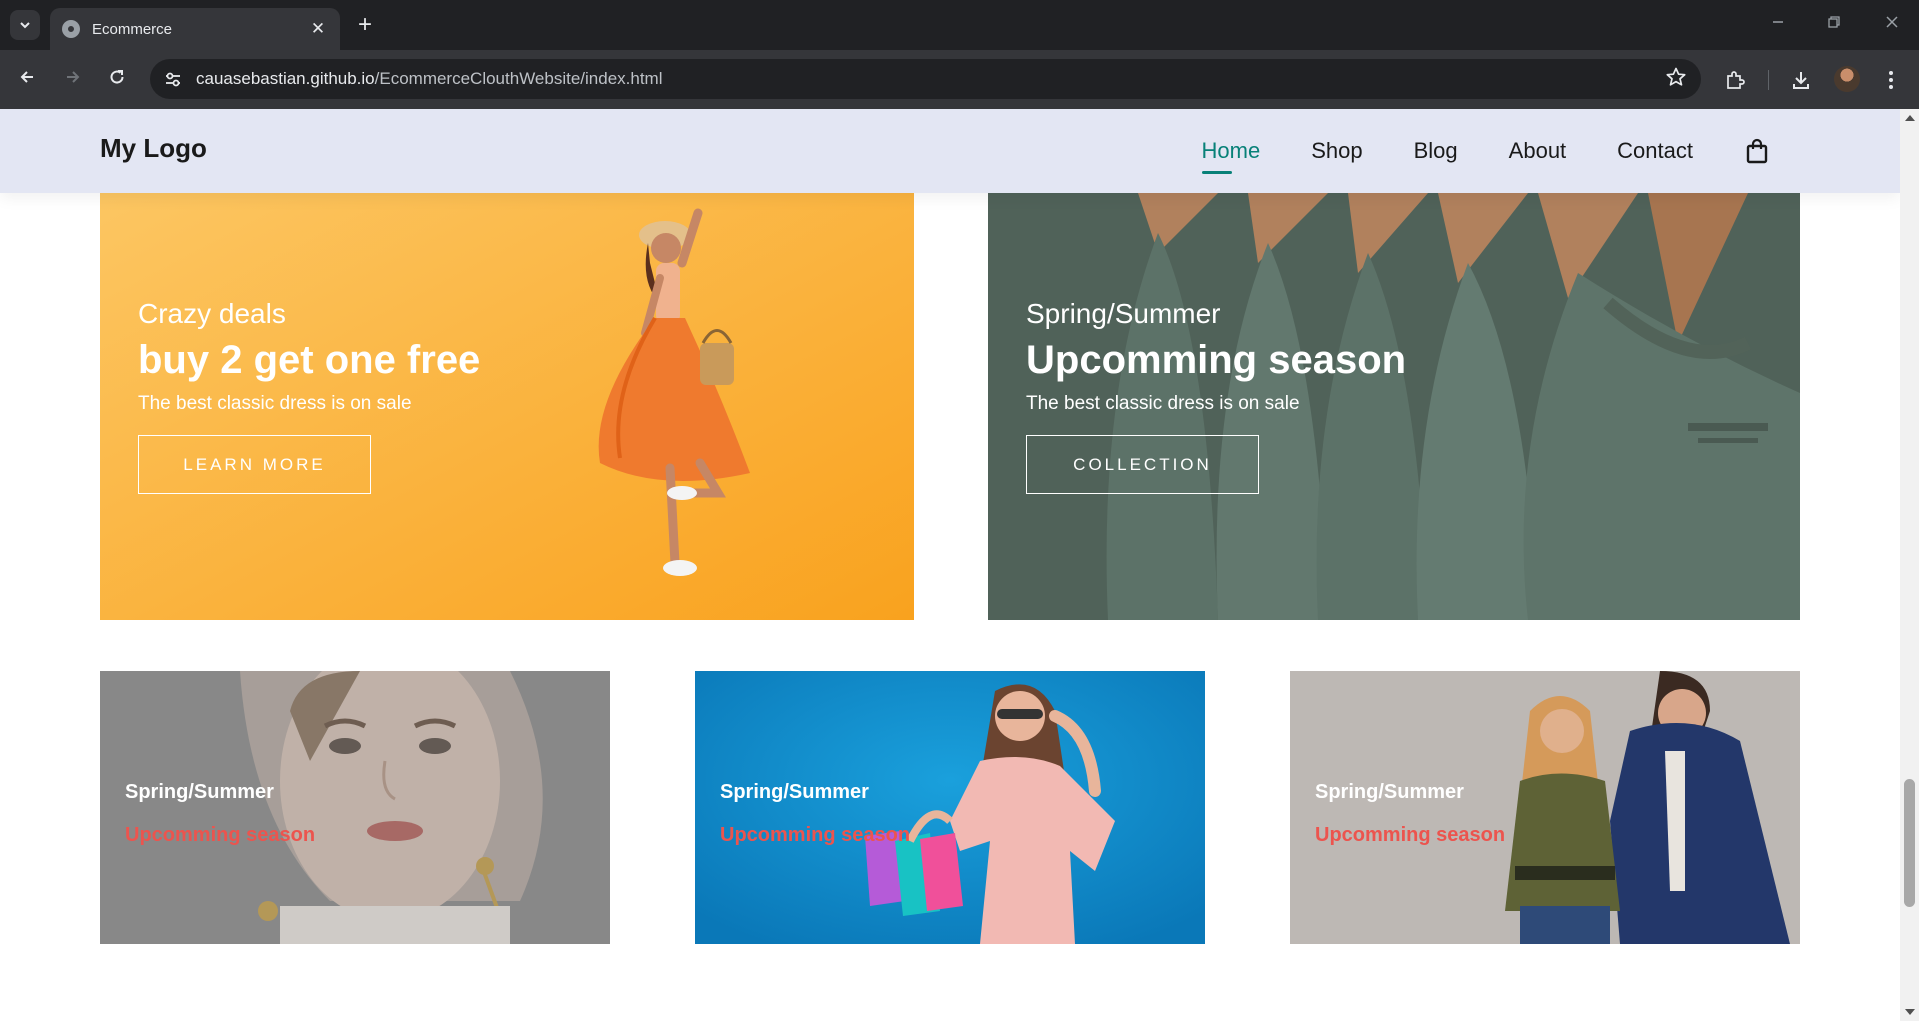 The image size is (1919, 1021). Describe the element at coordinates (309, 360) in the screenshot. I see `banner-headline: buy 2 get one free` at that location.